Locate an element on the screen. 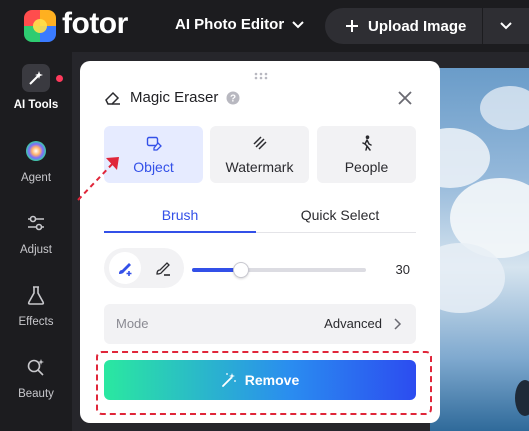 The image size is (529, 431). top-bar: fotor AI Photo Editor Upload Image is located at coordinates (264, 26).